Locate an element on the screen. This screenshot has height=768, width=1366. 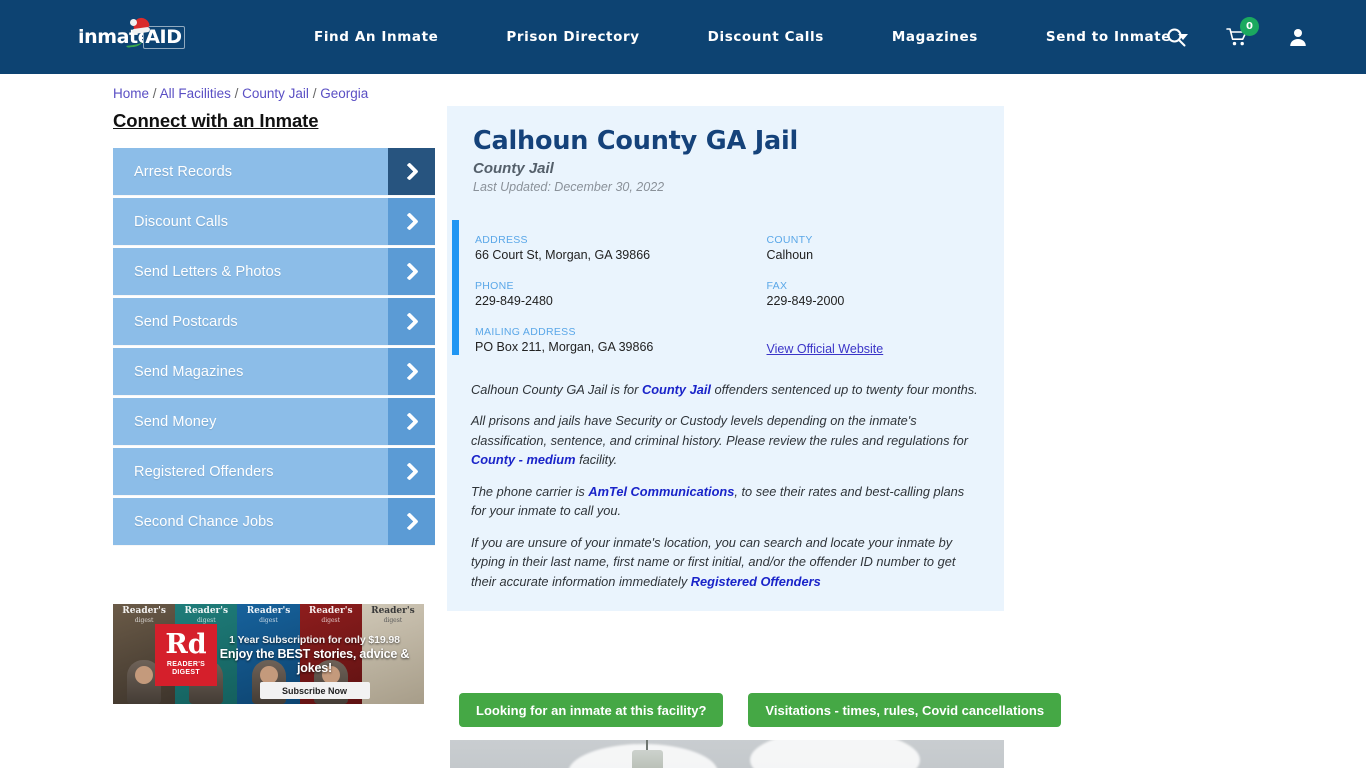
ad-brand-logo: Rd READER'S DIGEST is located at coordinates (186, 655).